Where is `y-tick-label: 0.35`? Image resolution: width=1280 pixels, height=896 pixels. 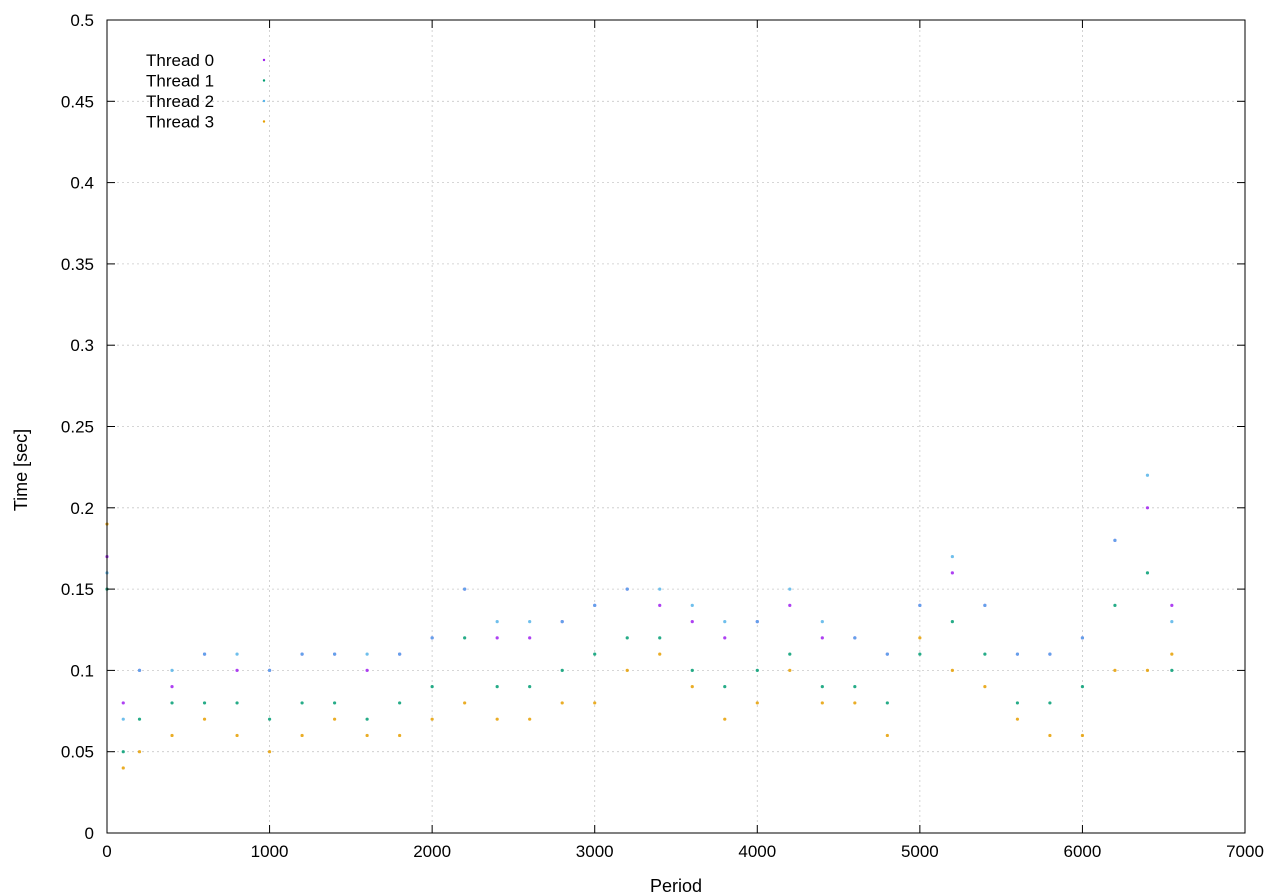 y-tick-label: 0.35 is located at coordinates (77, 264).